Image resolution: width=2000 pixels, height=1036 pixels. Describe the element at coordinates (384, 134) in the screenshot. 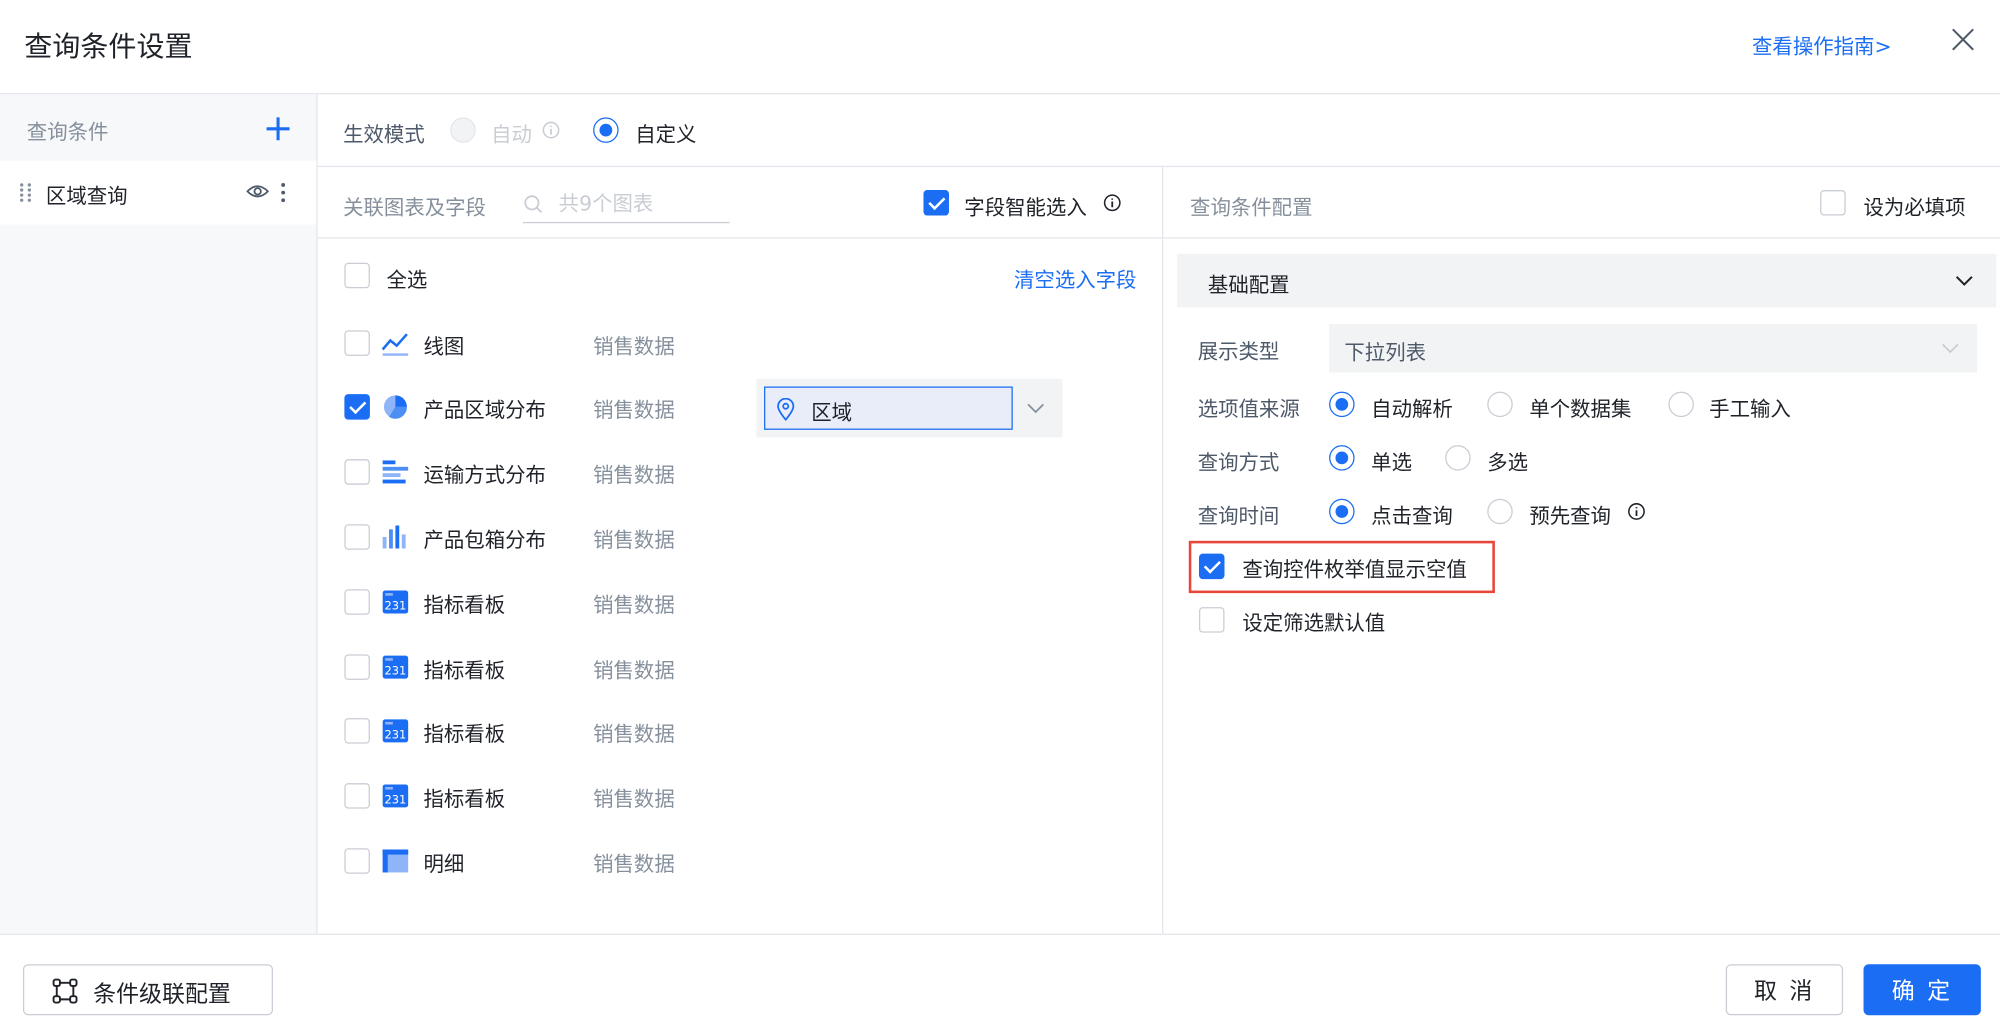

I see `effect-mode-label: 生效模式` at that location.